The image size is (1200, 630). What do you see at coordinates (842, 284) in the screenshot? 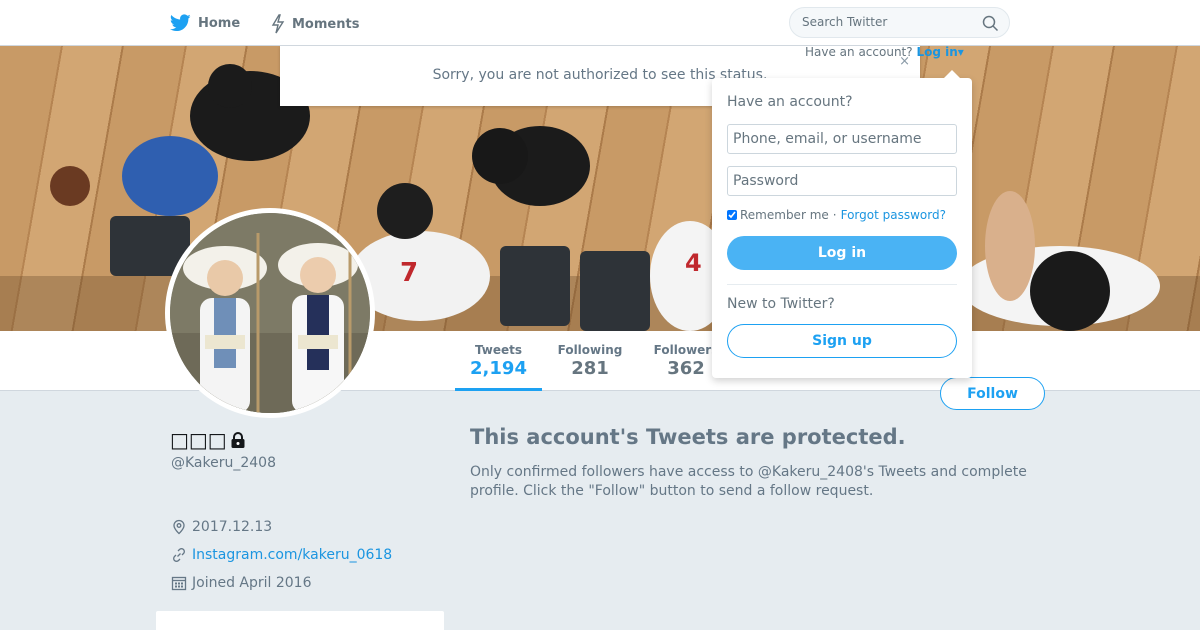
I see `divider` at bounding box center [842, 284].